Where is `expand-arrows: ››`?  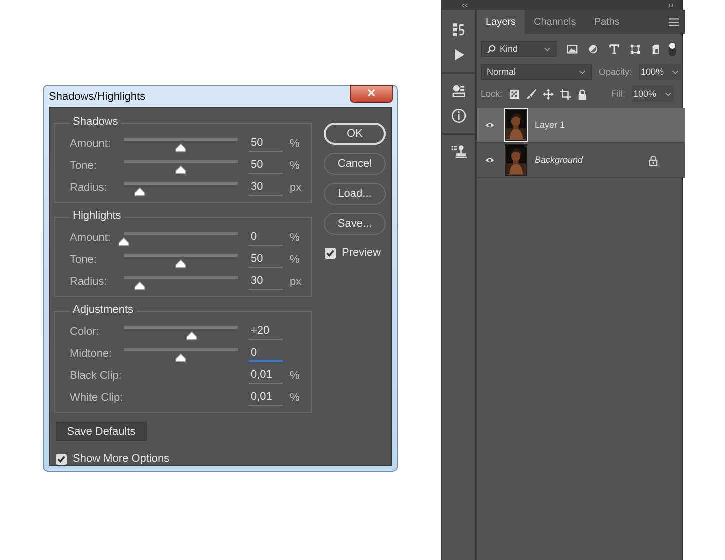
expand-arrows: ›› is located at coordinates (671, 5).